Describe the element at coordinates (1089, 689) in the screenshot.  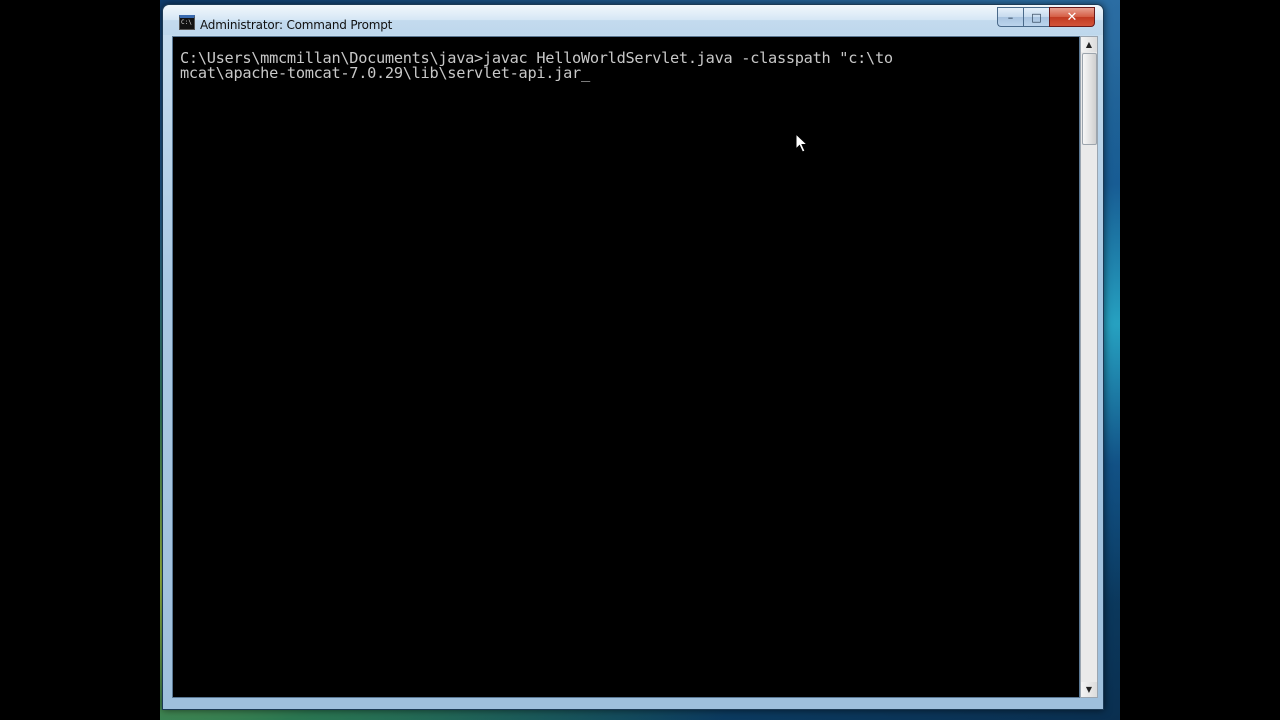
I see `scroll-down-arrow-icon: ▼` at that location.